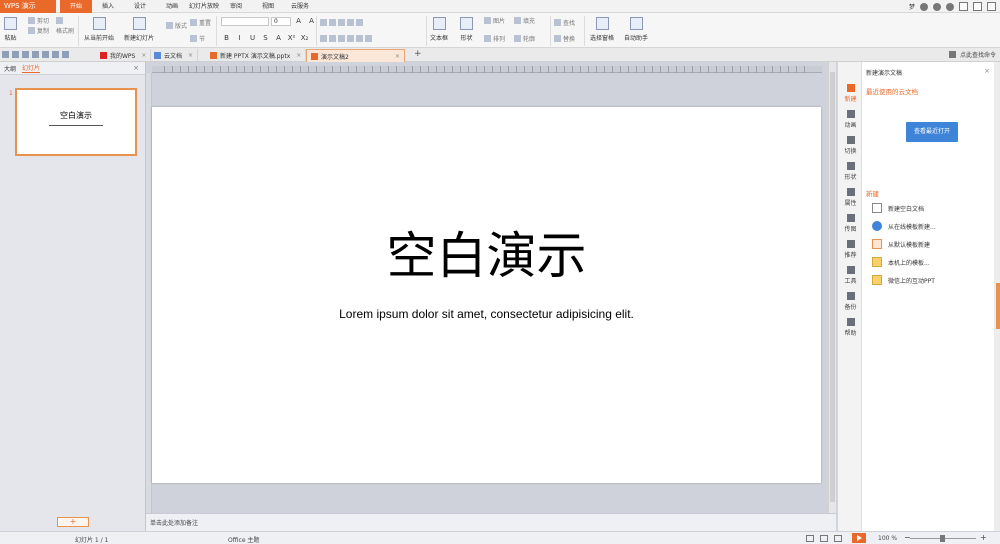  What do you see at coordinates (810, 538) in the screenshot?
I see `normal-view-icon` at bounding box center [810, 538].